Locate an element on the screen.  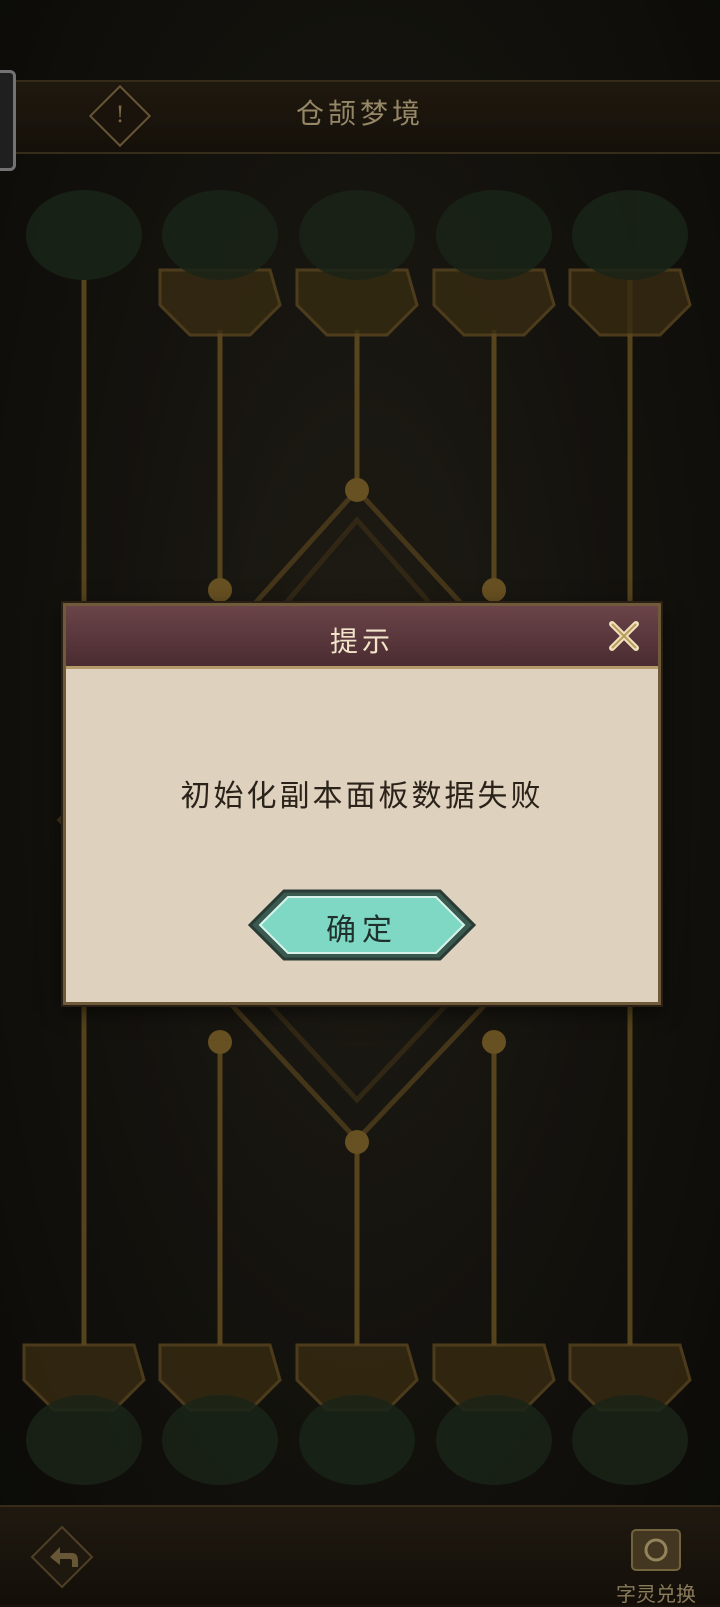
confirm-label: 确定 is located at coordinates (362, 930).